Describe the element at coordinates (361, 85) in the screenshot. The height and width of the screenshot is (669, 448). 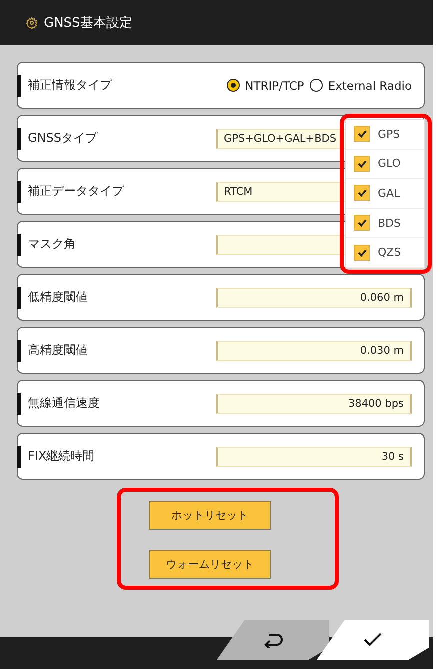
I see `radio-option: External Radio` at that location.